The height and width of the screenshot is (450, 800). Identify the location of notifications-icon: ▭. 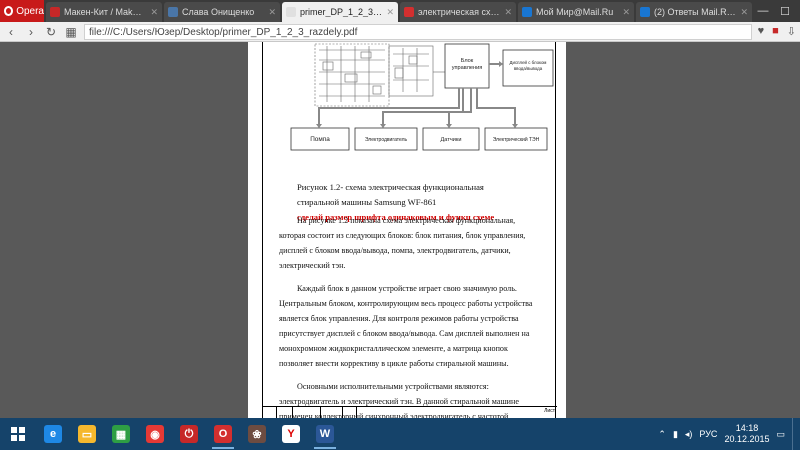
(780, 434).